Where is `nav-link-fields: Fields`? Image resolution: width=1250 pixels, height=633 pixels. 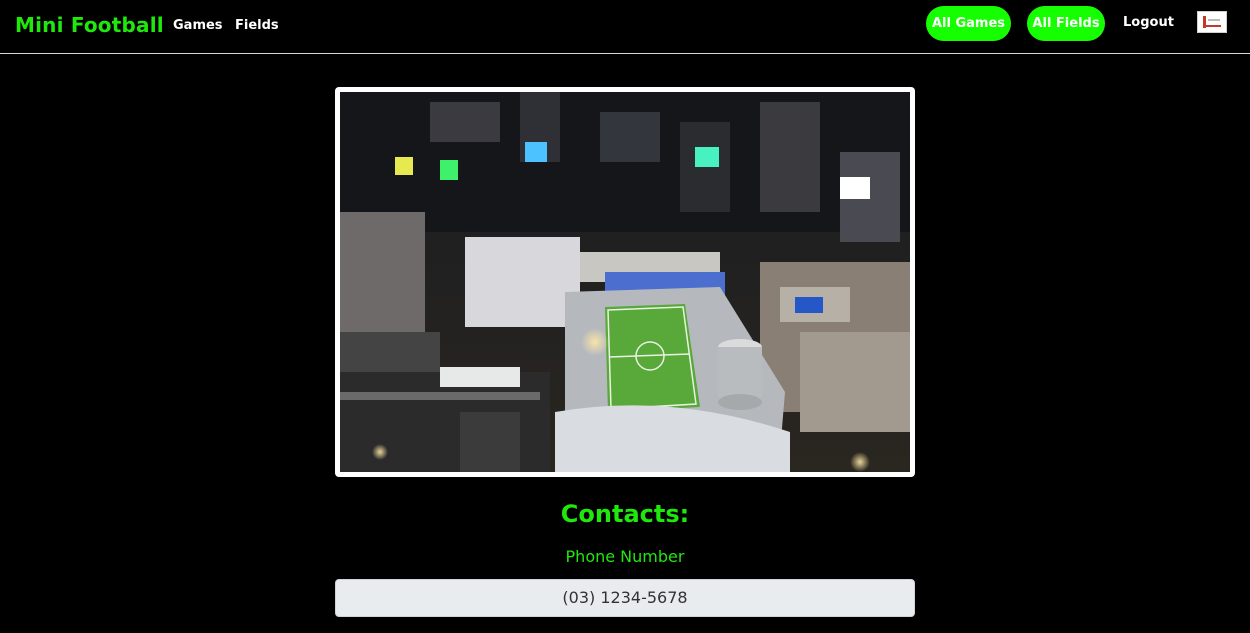
nav-link-fields: Fields is located at coordinates (257, 25).